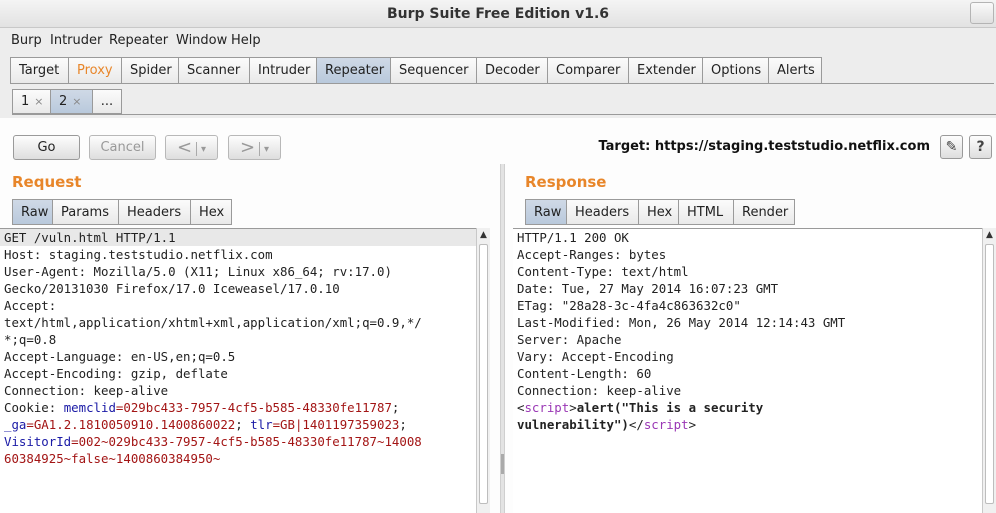 This screenshot has height=513, width=996. I want to click on tab-comparer: Comparer, so click(587, 70).